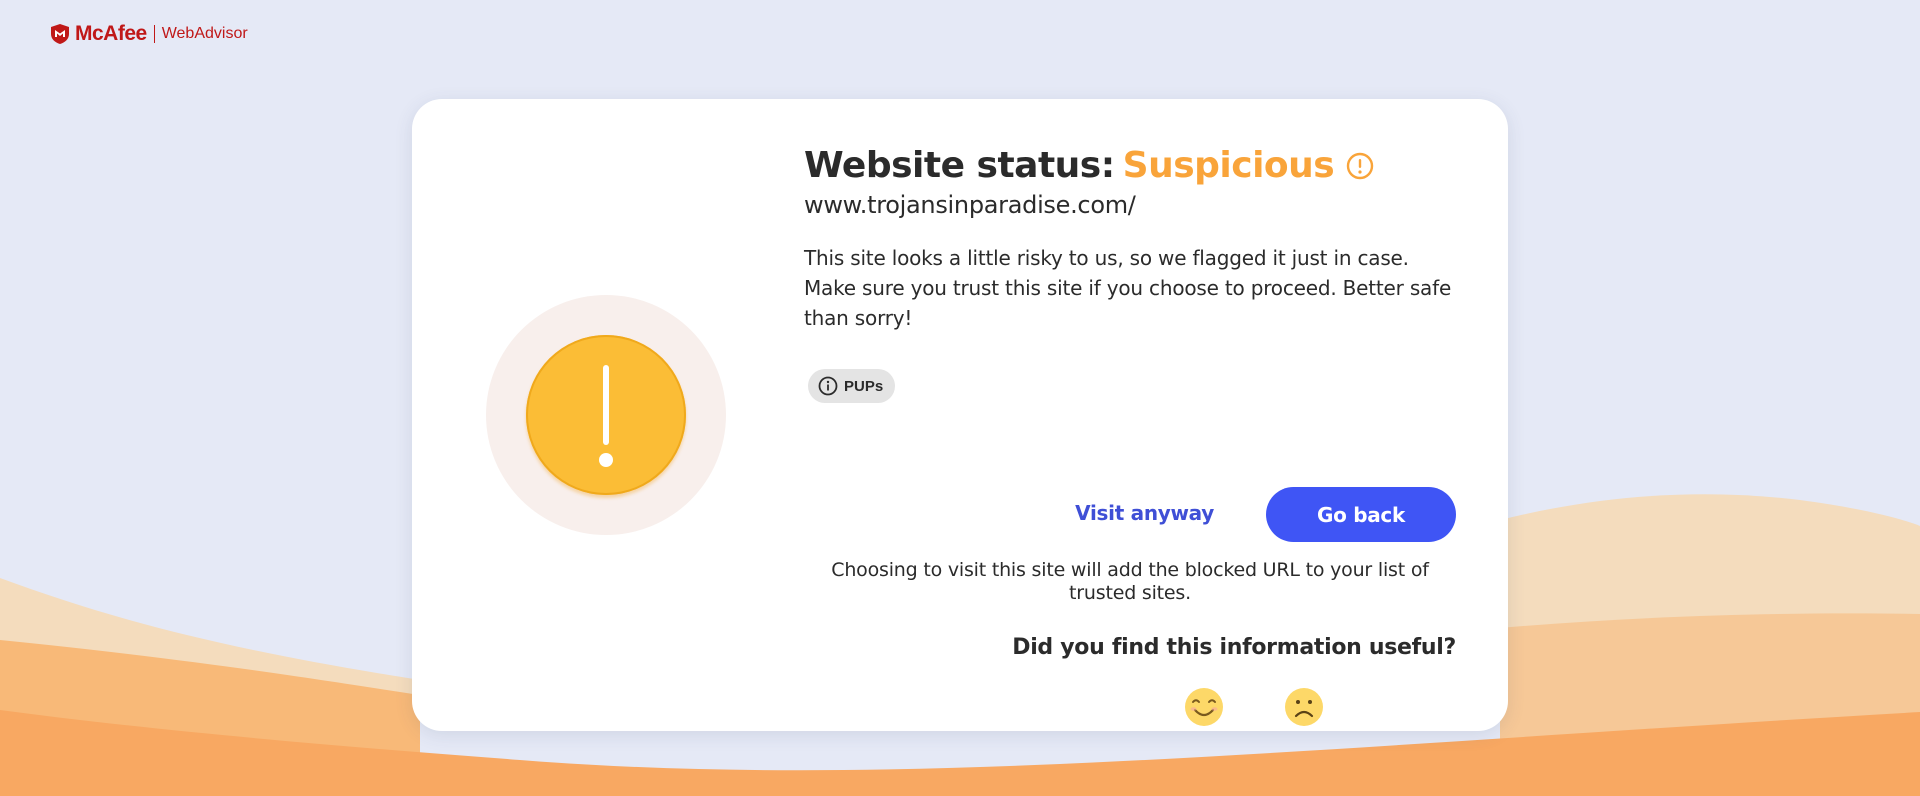  Describe the element at coordinates (1228, 165) in the screenshot. I see `status-value: Suspicious` at that location.